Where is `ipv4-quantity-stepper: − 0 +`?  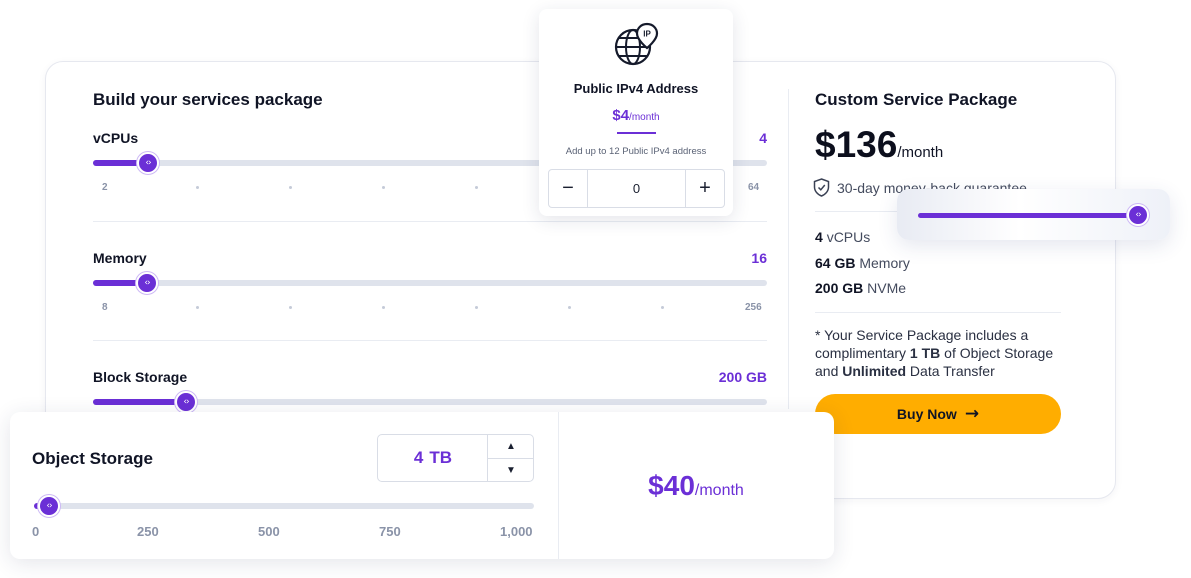
ipv4-quantity-stepper: − 0 + is located at coordinates (636, 188).